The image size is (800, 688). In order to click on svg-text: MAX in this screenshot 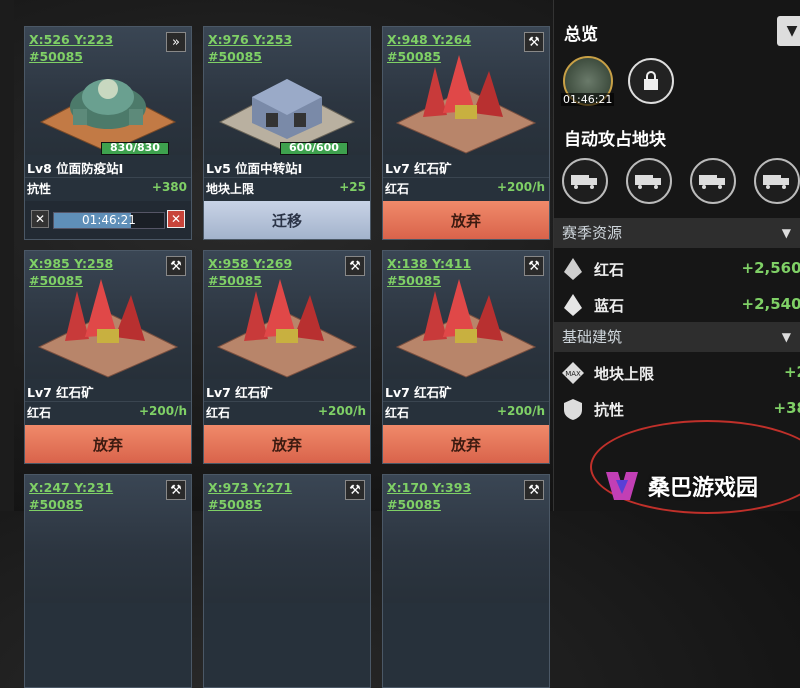, I will do `click(573, 374)`.